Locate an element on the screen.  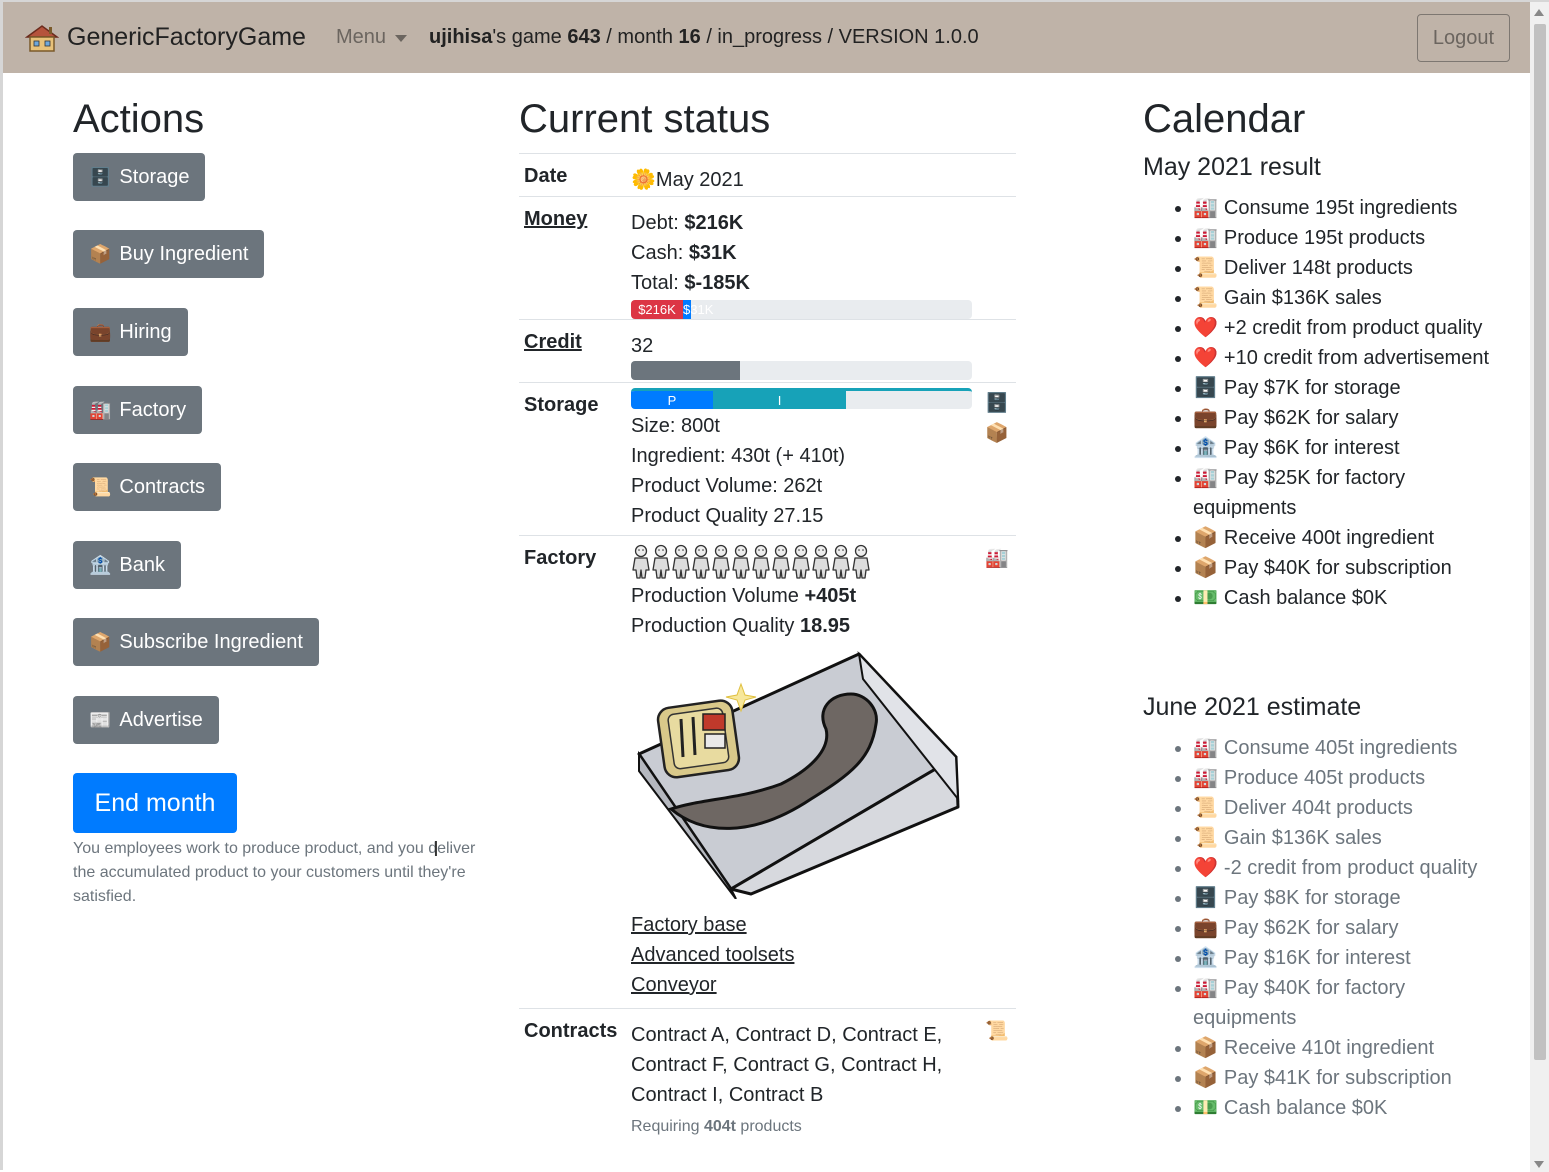
advertise-button-label: Advertise is located at coordinates (161, 719).